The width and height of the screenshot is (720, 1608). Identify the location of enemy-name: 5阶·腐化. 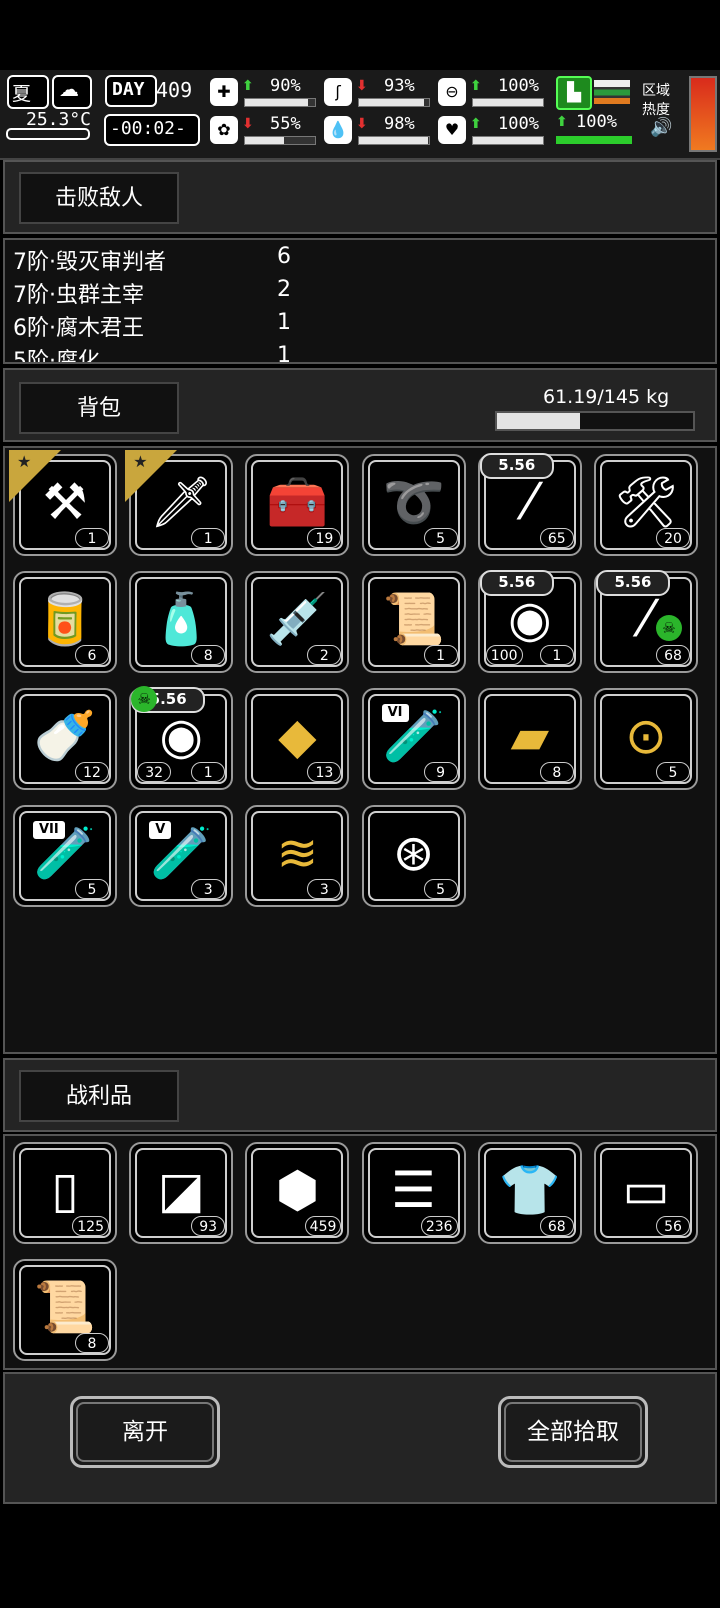
(56, 356).